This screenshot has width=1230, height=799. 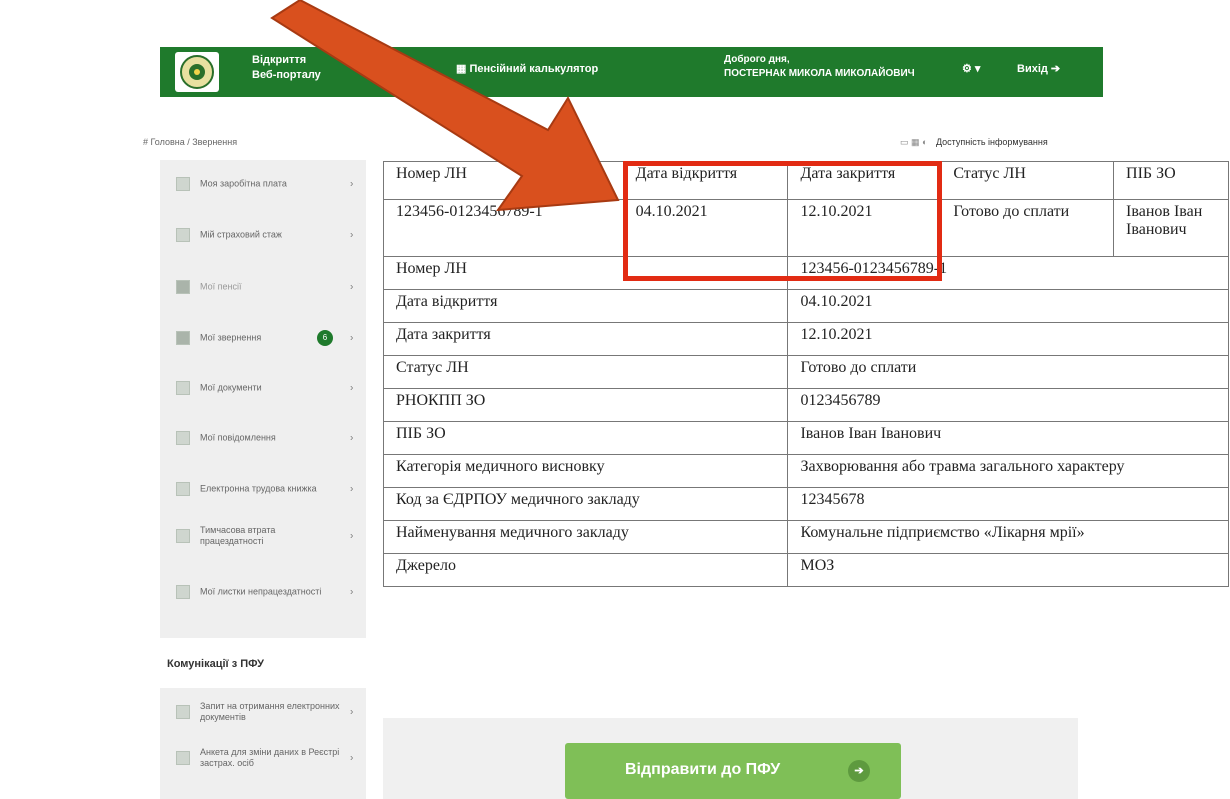 I want to click on logout-button: Вихід ➔, so click(x=1038, y=68).